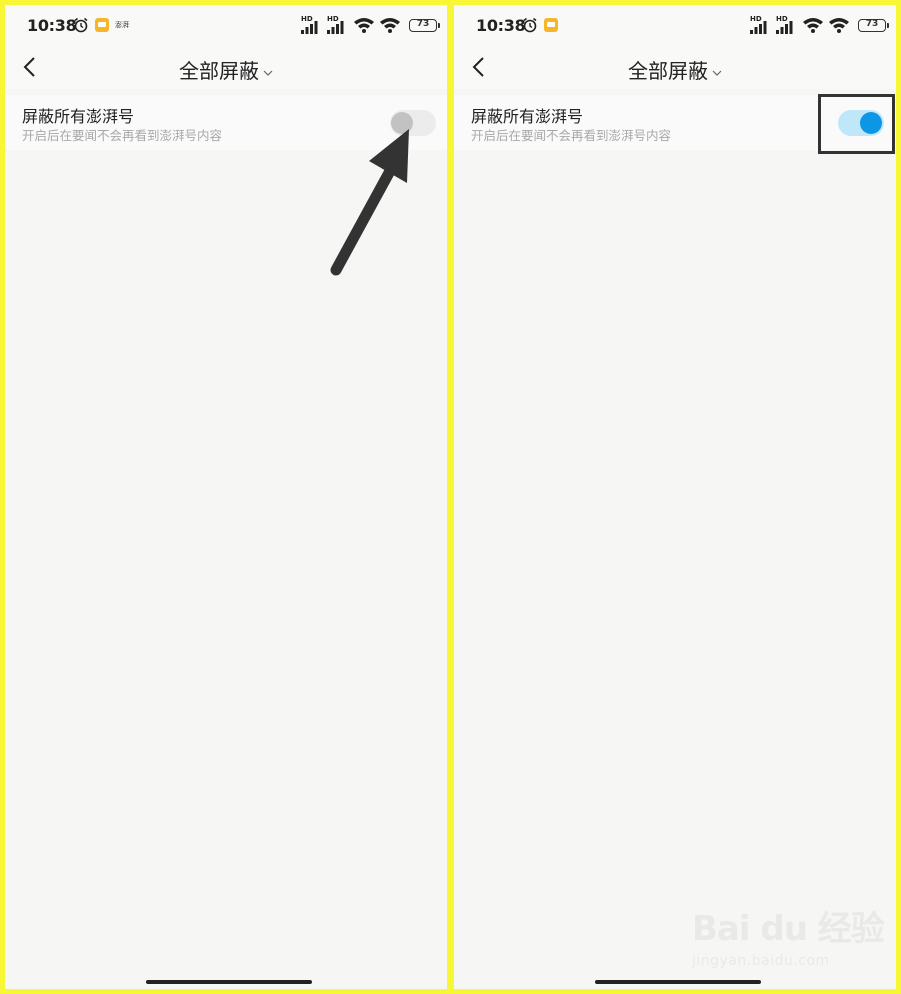 The width and height of the screenshot is (901, 994). What do you see at coordinates (717, 73) in the screenshot?
I see `chevron-down-icon` at bounding box center [717, 73].